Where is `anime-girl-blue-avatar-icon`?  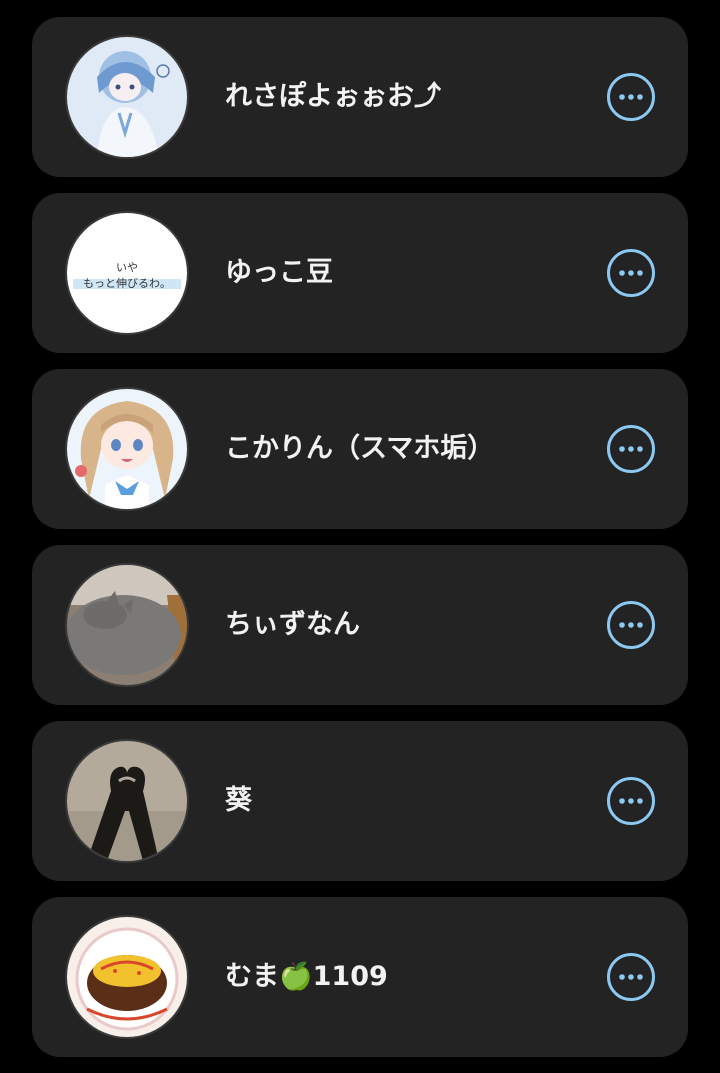
anime-girl-blue-avatar-icon is located at coordinates (127, 97).